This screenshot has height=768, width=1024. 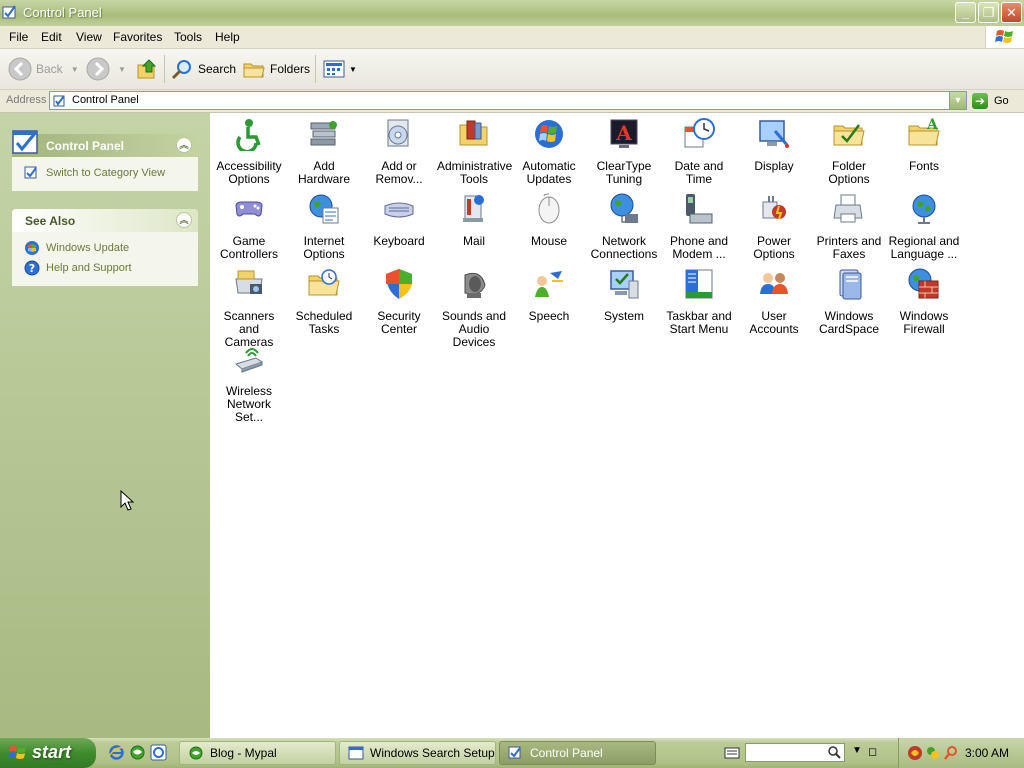 I want to click on keyboard-language-icon, so click(x=732, y=753).